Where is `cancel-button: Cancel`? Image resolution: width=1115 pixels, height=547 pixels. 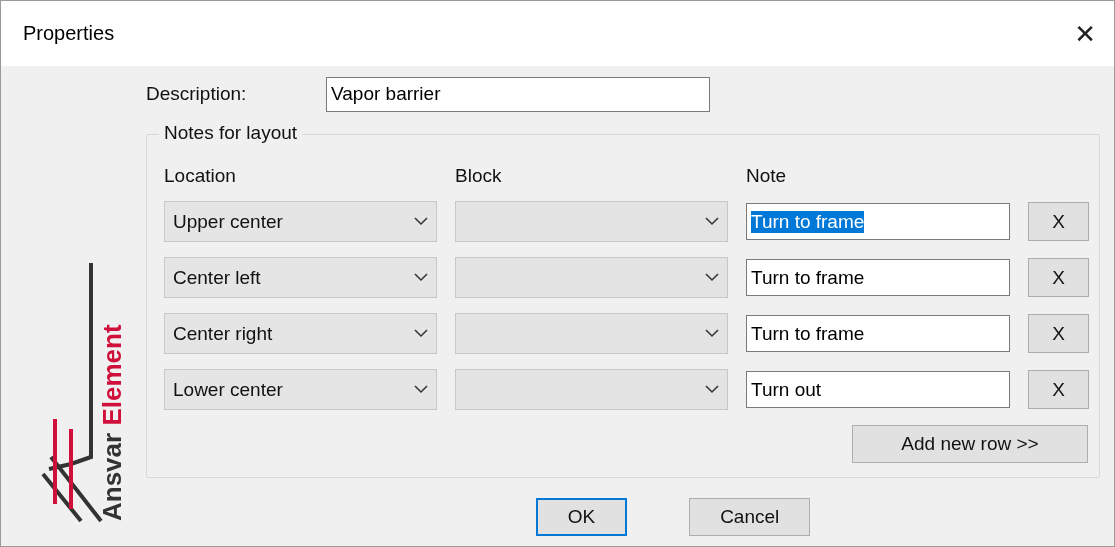
cancel-button: Cancel is located at coordinates (750, 517).